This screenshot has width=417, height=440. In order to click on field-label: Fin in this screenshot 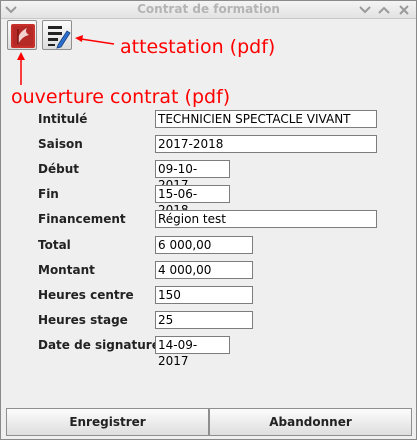, I will do `click(48, 194)`.